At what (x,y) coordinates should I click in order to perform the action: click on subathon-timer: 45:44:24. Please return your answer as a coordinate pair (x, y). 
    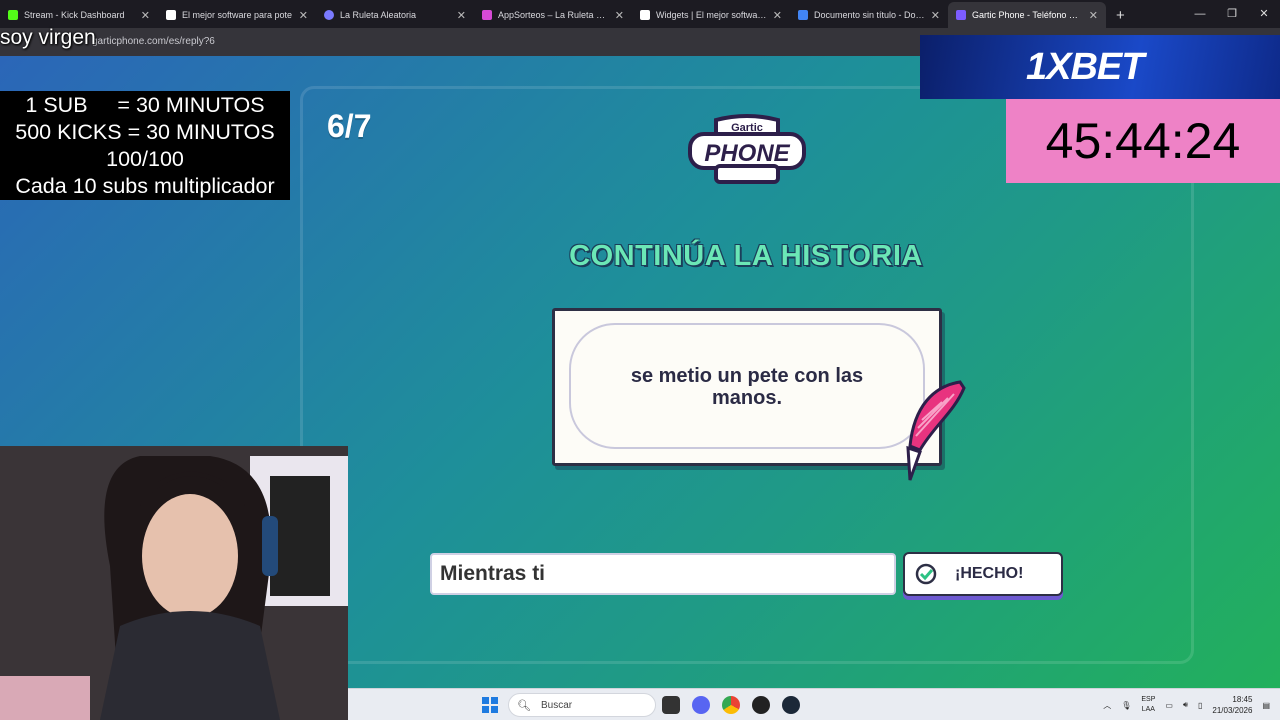
    Looking at the image, I should click on (1143, 141).